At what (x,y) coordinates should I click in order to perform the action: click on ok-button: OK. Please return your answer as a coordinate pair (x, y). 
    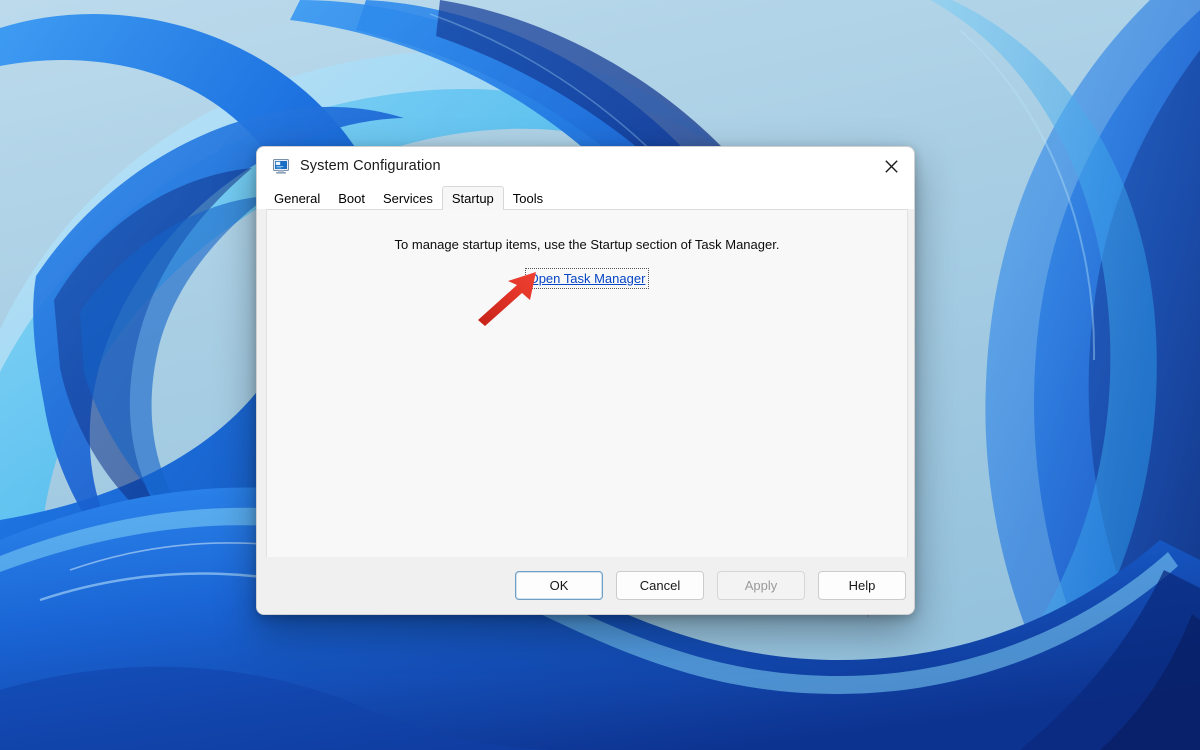
    Looking at the image, I should click on (559, 585).